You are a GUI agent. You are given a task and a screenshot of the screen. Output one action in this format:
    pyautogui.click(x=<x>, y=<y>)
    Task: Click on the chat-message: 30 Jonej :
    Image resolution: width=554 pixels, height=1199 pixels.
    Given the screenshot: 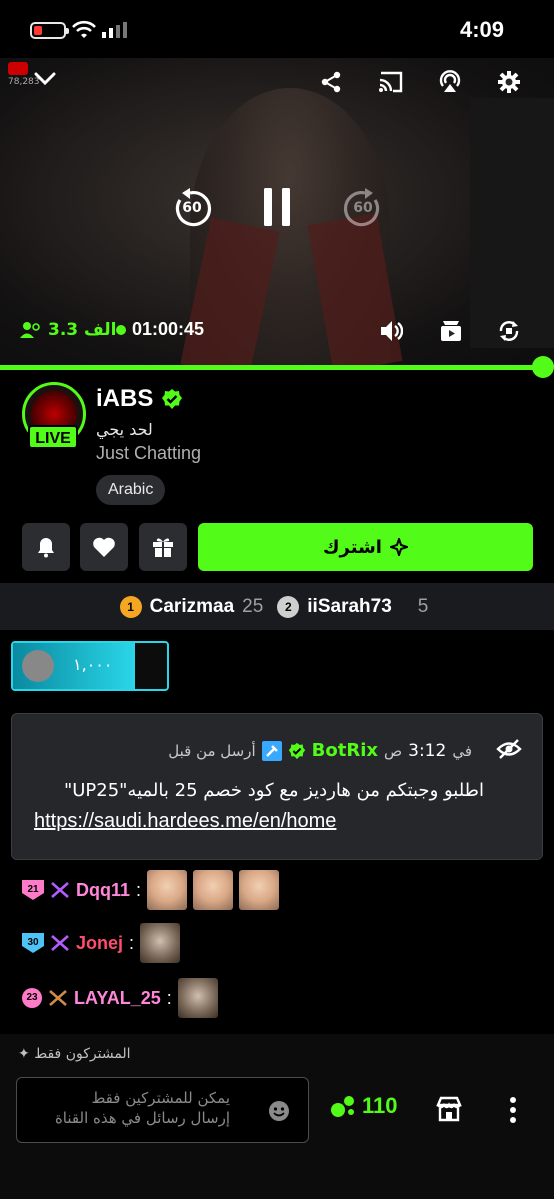 What is the action you would take?
    pyautogui.click(x=101, y=943)
    